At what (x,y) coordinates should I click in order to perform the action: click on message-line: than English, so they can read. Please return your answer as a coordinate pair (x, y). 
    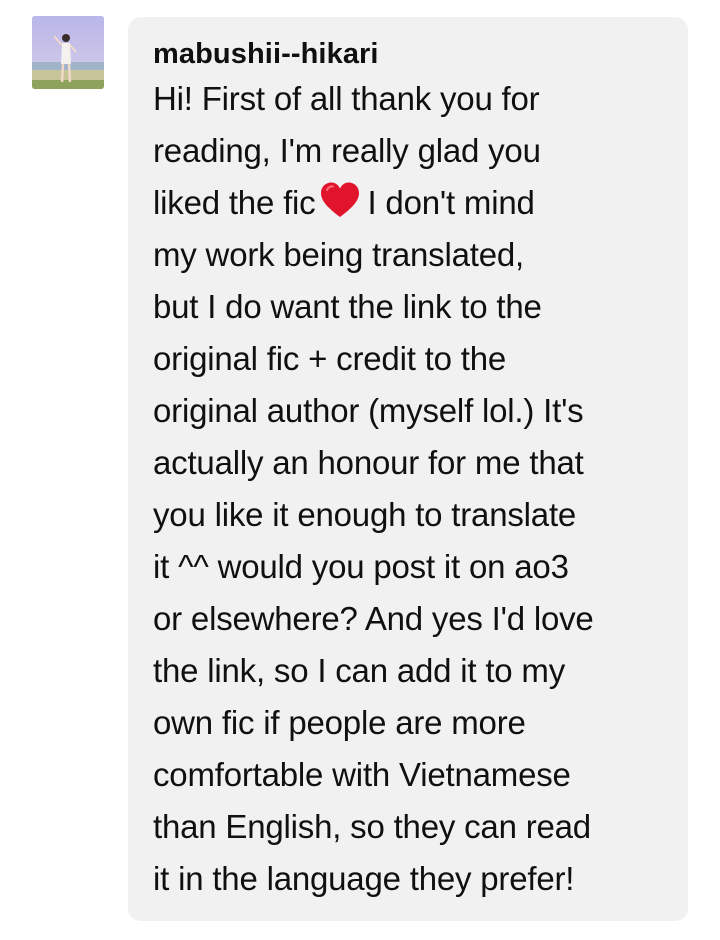
    Looking at the image, I should click on (372, 826).